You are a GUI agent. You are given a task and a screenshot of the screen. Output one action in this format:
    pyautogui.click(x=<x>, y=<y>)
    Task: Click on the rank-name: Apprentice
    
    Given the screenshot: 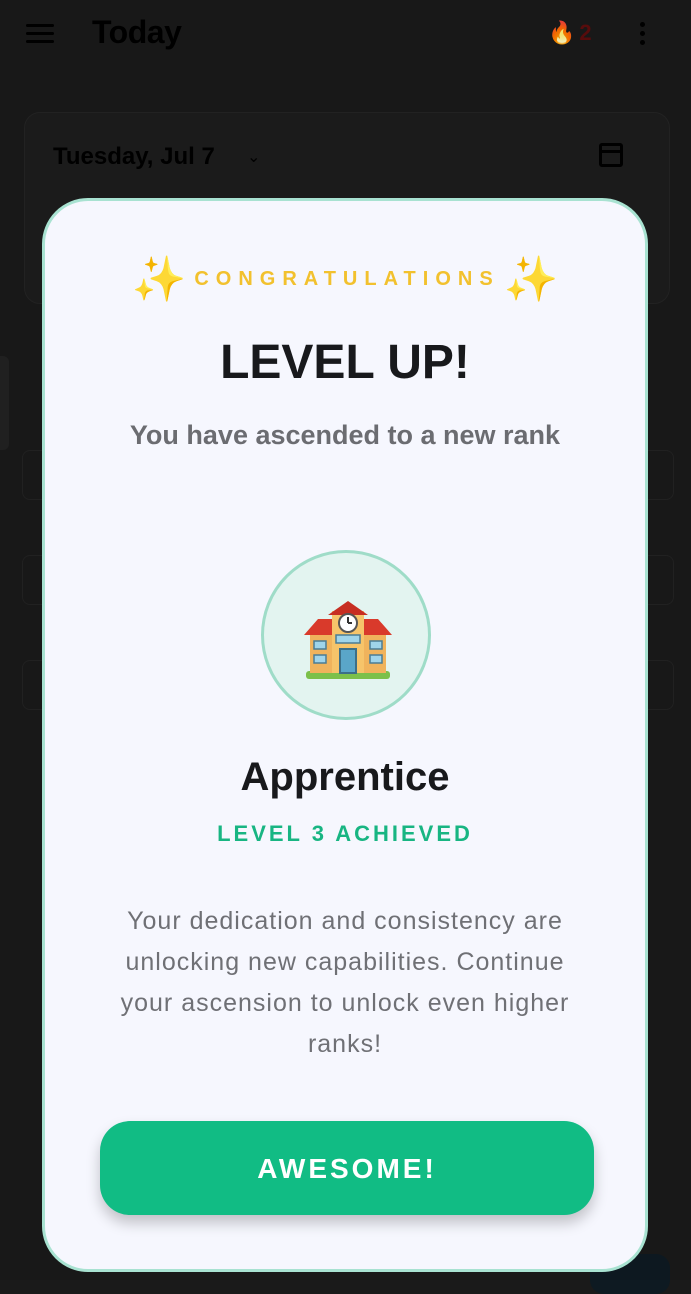 What is the action you would take?
    pyautogui.click(x=345, y=777)
    